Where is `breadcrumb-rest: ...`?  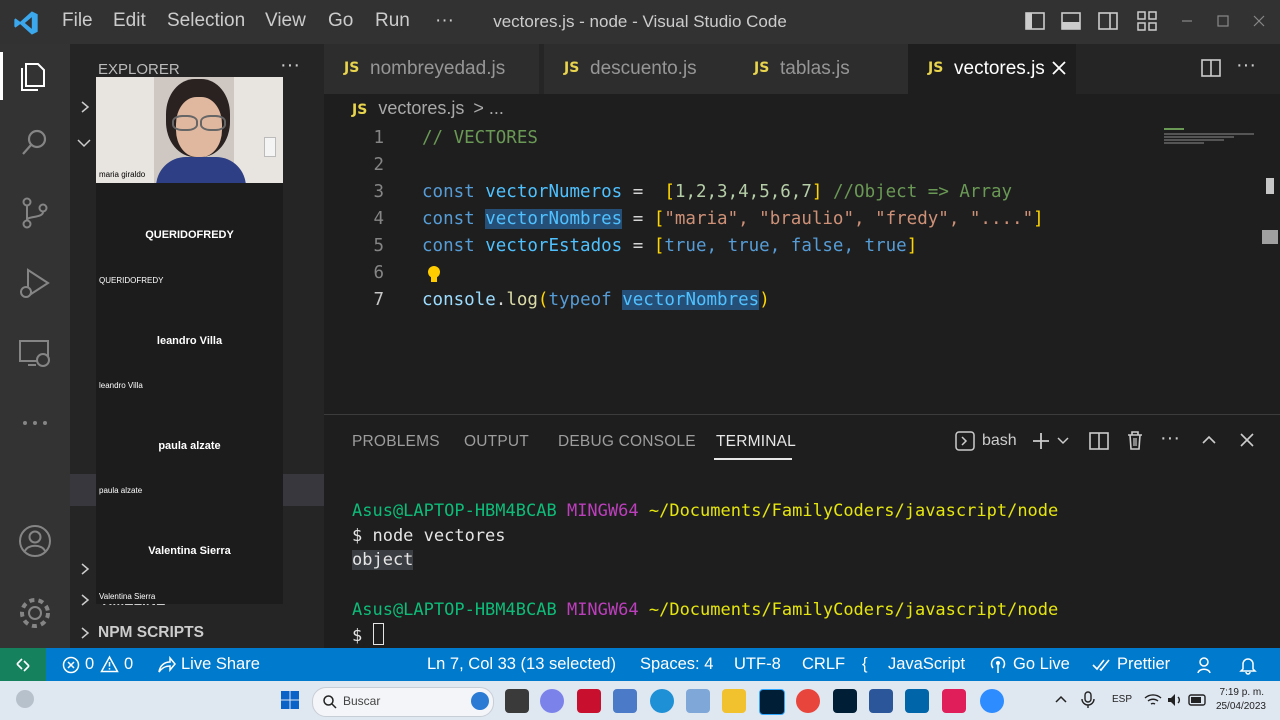 breadcrumb-rest: ... is located at coordinates (496, 108).